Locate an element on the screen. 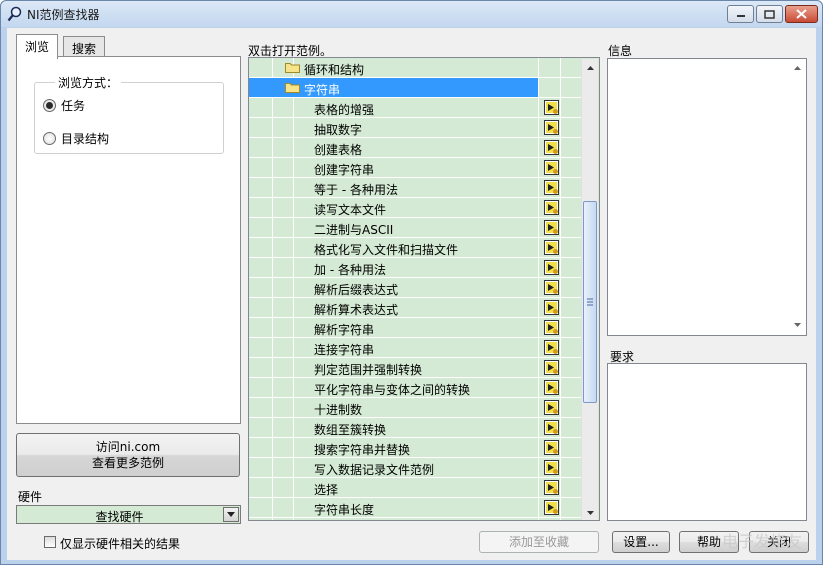  minimize-icon is located at coordinates (740, 16).